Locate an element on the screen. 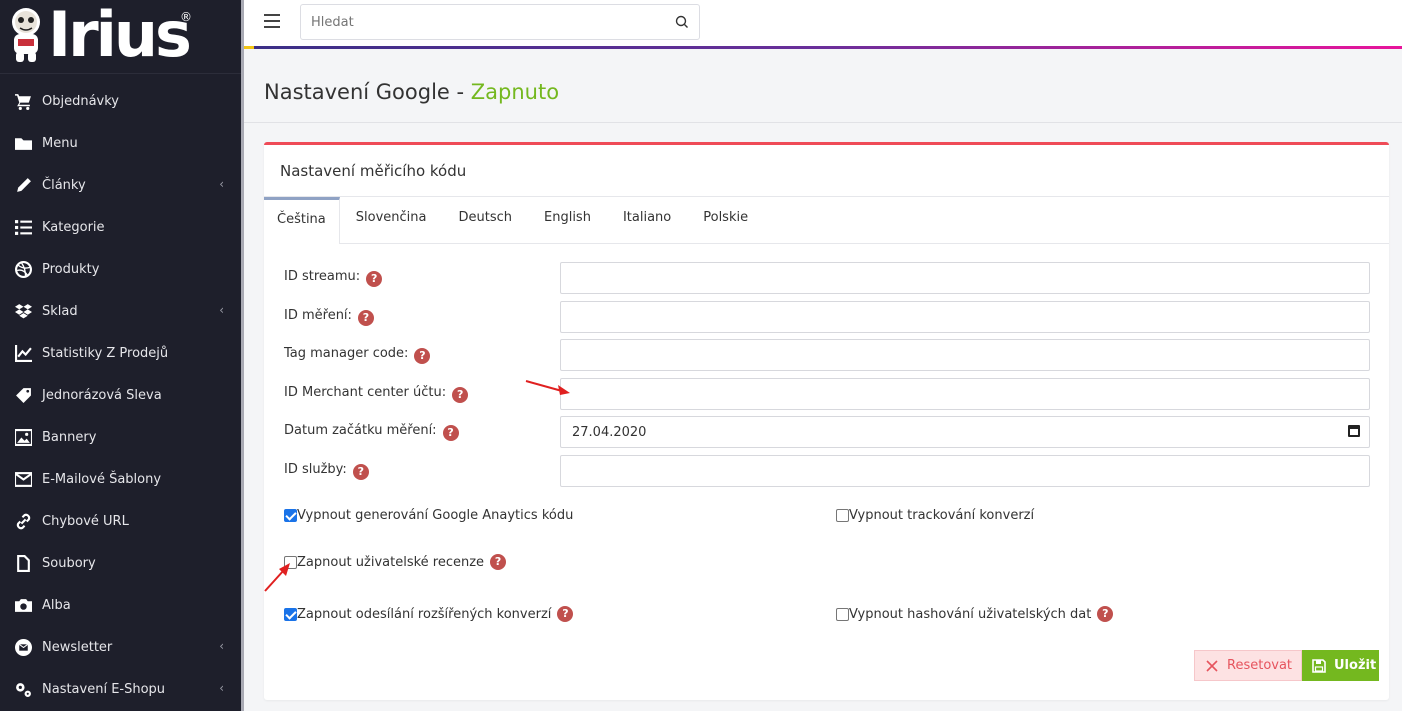 This screenshot has height=711, width=1402. topbar is located at coordinates (823, 23).